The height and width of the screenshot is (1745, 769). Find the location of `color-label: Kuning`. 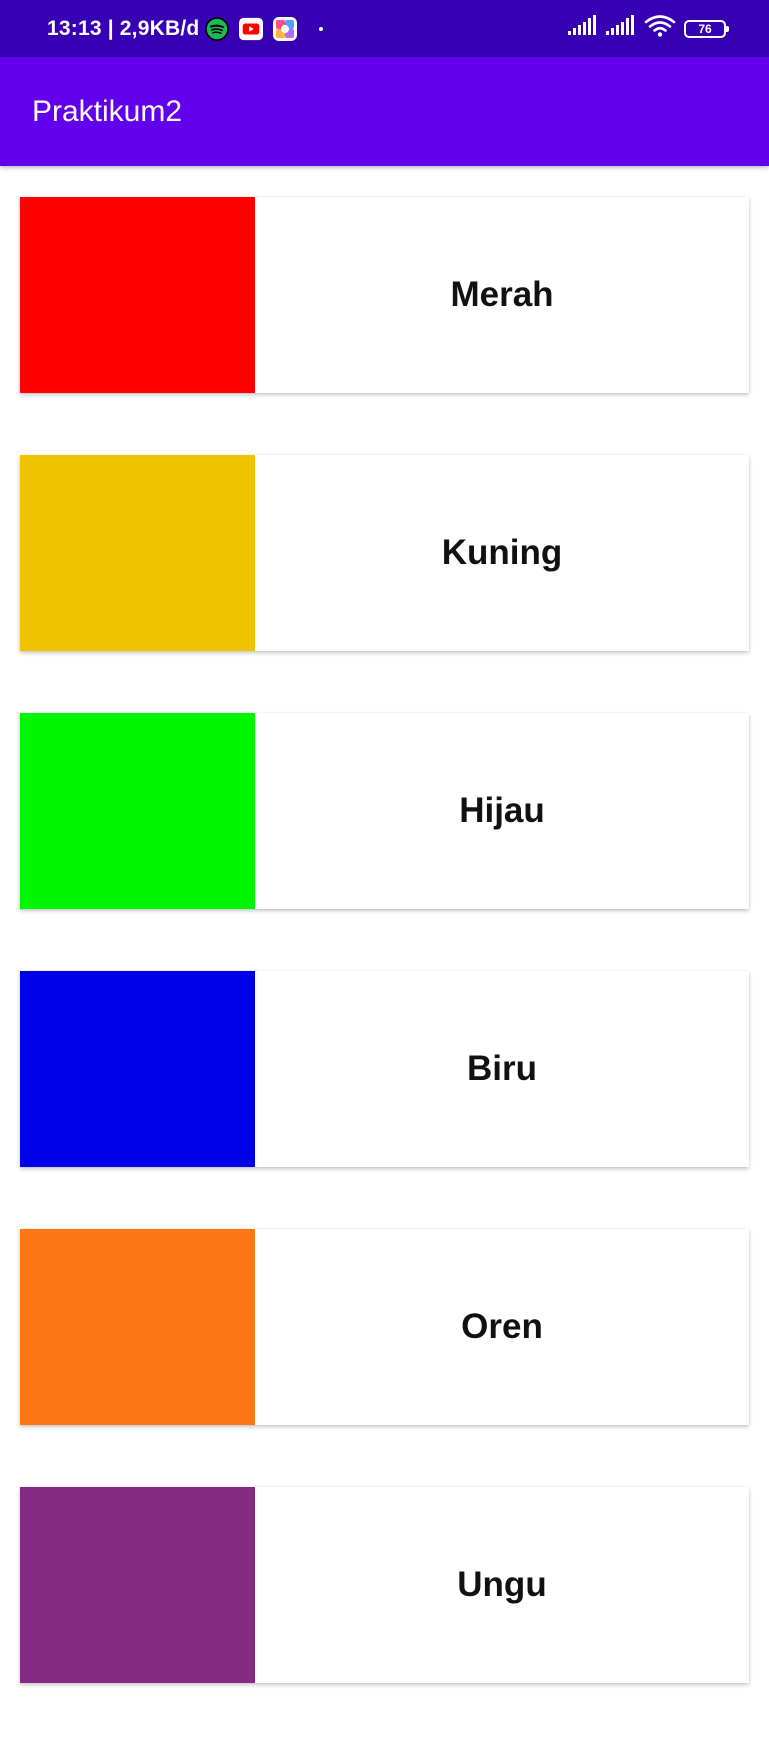

color-label: Kuning is located at coordinates (502, 552).